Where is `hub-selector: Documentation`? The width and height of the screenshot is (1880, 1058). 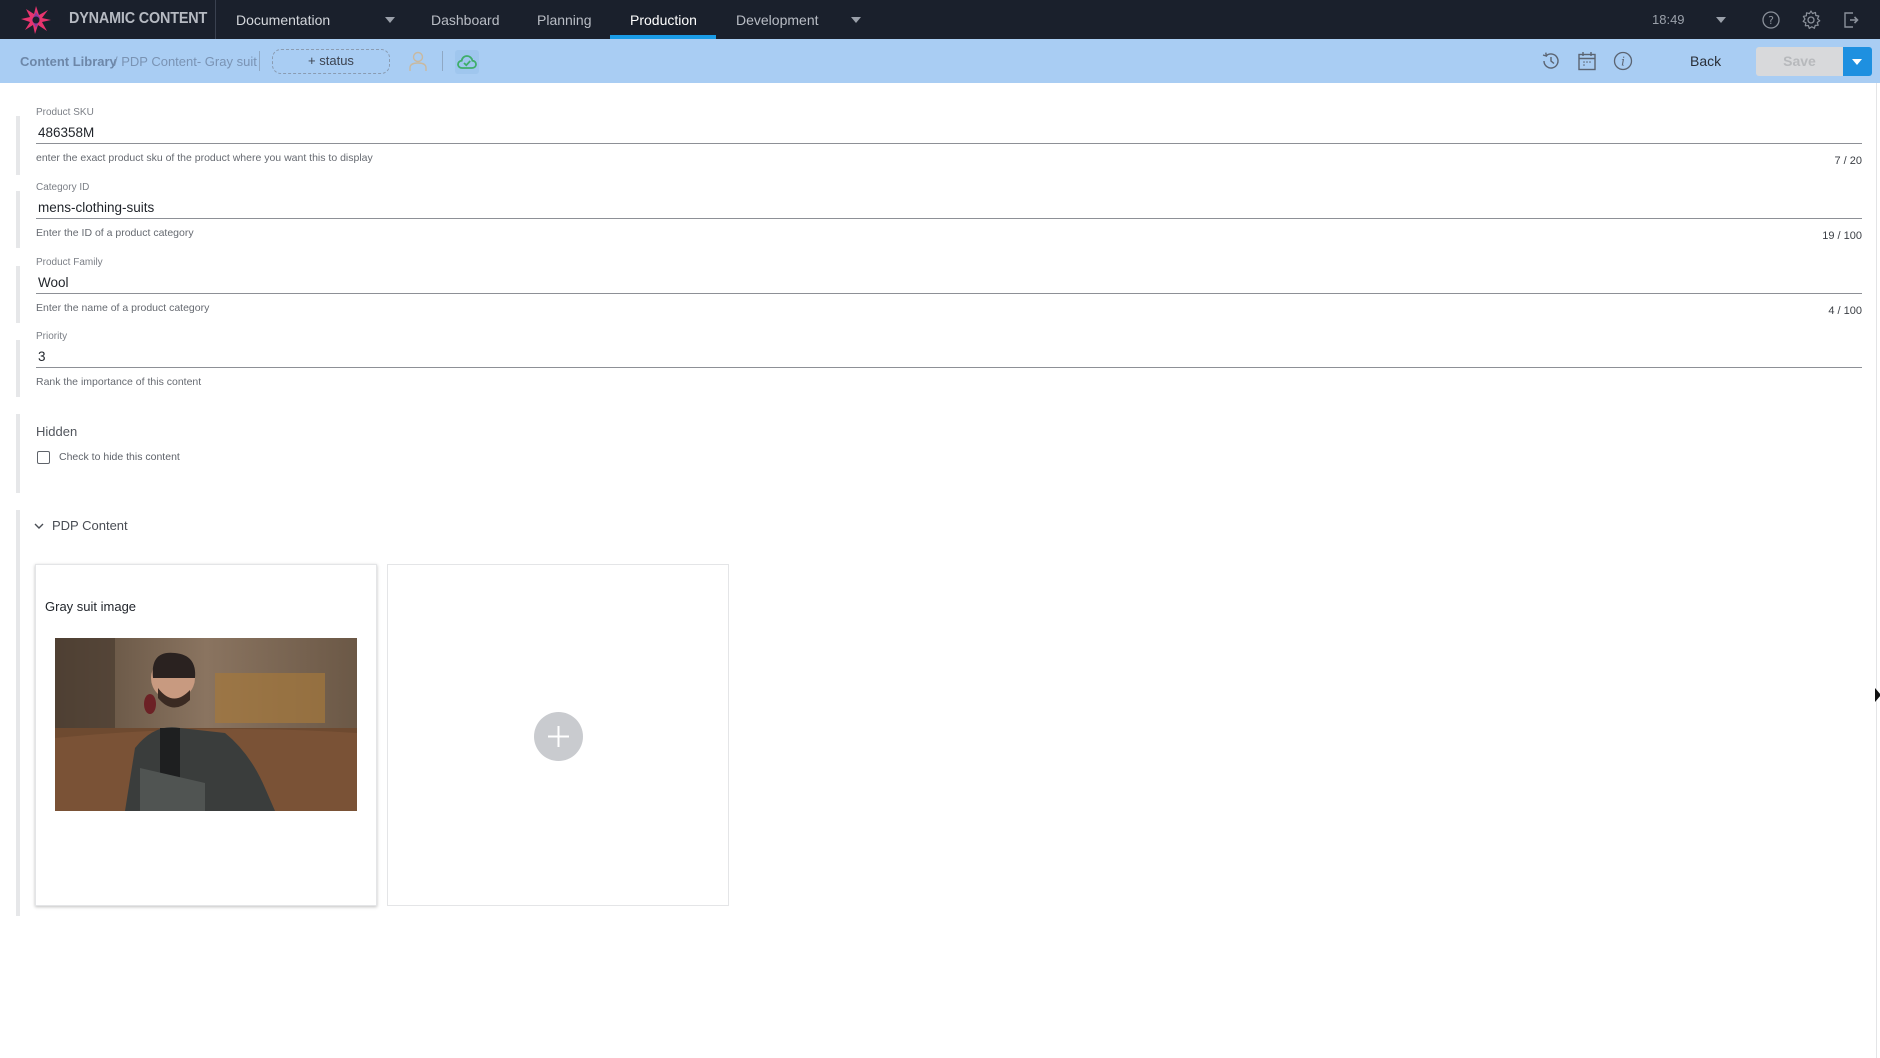
hub-selector: Documentation is located at coordinates (283, 20).